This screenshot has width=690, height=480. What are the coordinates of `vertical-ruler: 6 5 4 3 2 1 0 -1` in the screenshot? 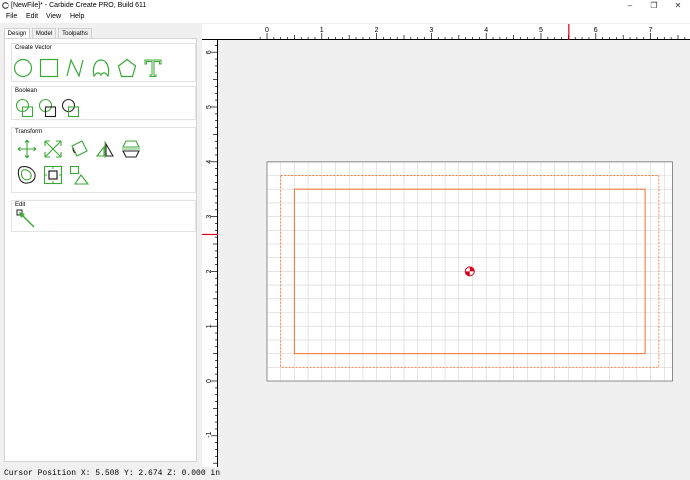 It's located at (210, 253).